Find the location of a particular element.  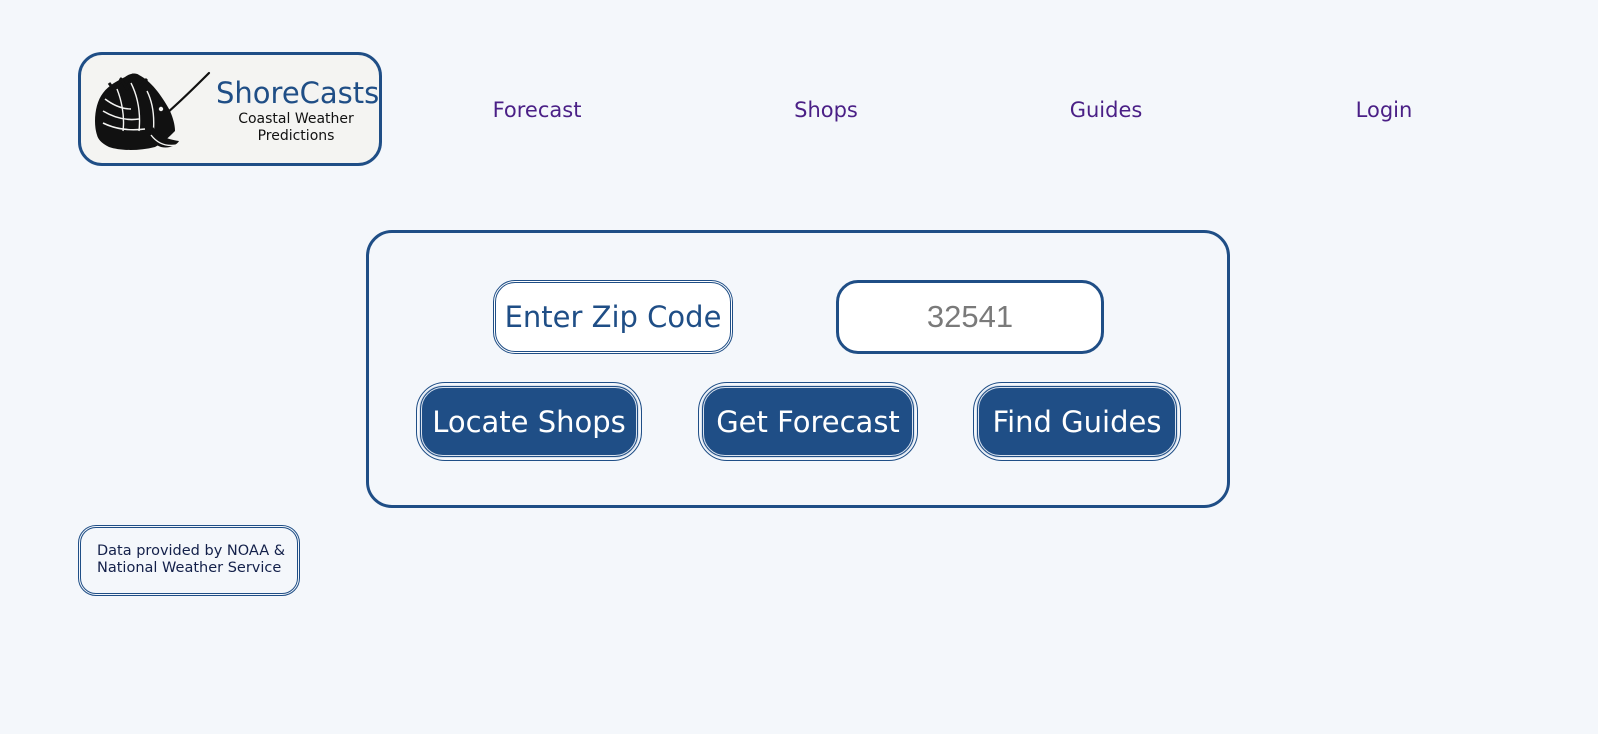

nav-shops: Shops is located at coordinates (826, 110).